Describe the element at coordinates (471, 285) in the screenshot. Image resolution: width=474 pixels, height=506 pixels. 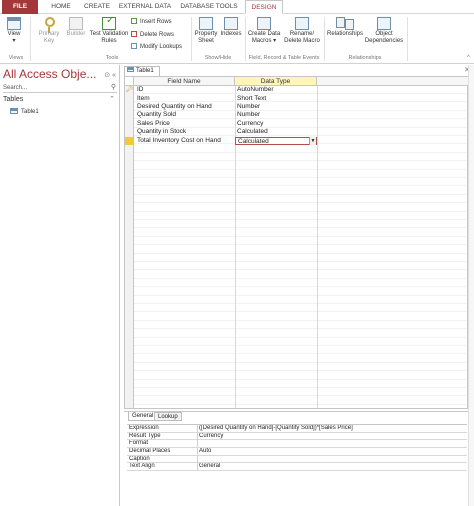
I see `vertical-scrollbar` at that location.